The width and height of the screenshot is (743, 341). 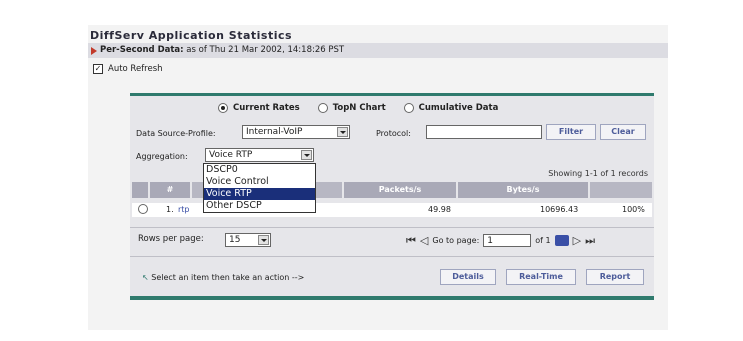 What do you see at coordinates (400, 190) in the screenshot?
I see `header-packets: Packets/s` at bounding box center [400, 190].